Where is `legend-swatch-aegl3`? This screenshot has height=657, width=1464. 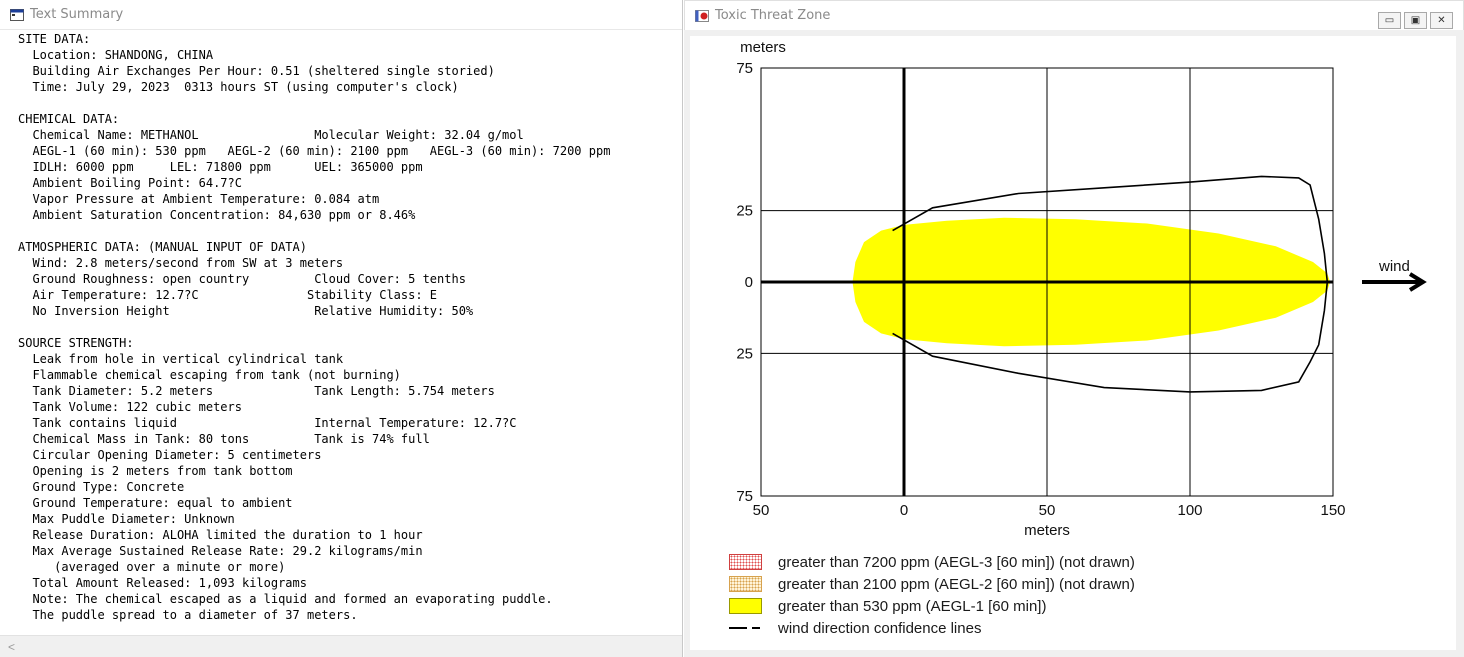
legend-swatch-aegl3 is located at coordinates (745, 562).